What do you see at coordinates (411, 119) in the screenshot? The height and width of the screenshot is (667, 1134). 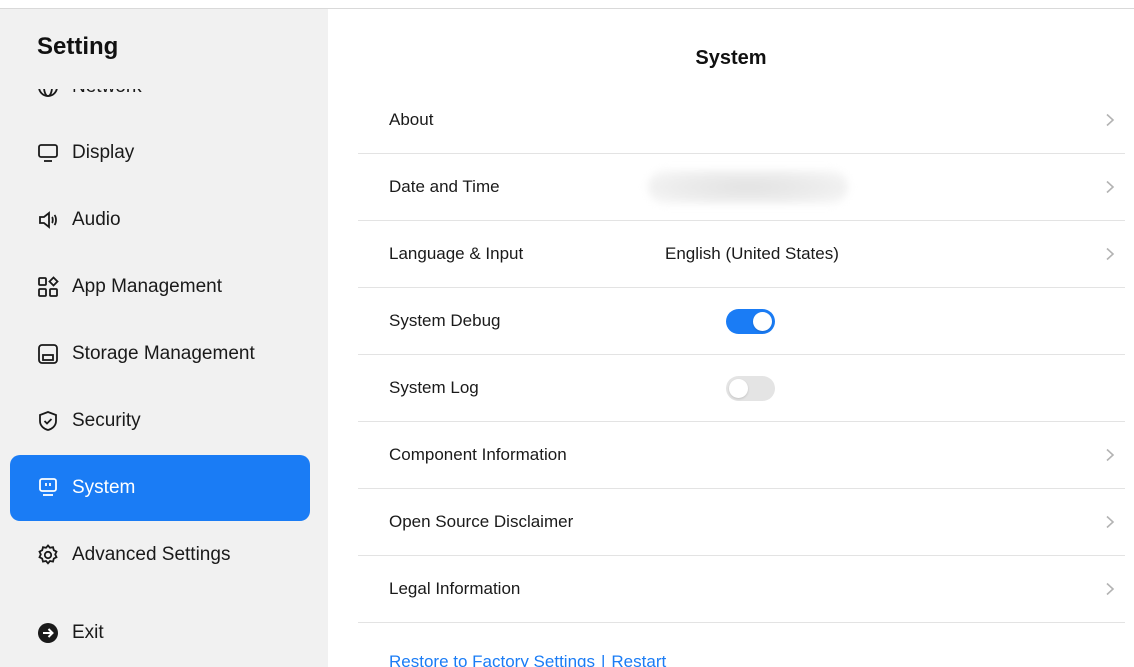 I see `row-label: About` at bounding box center [411, 119].